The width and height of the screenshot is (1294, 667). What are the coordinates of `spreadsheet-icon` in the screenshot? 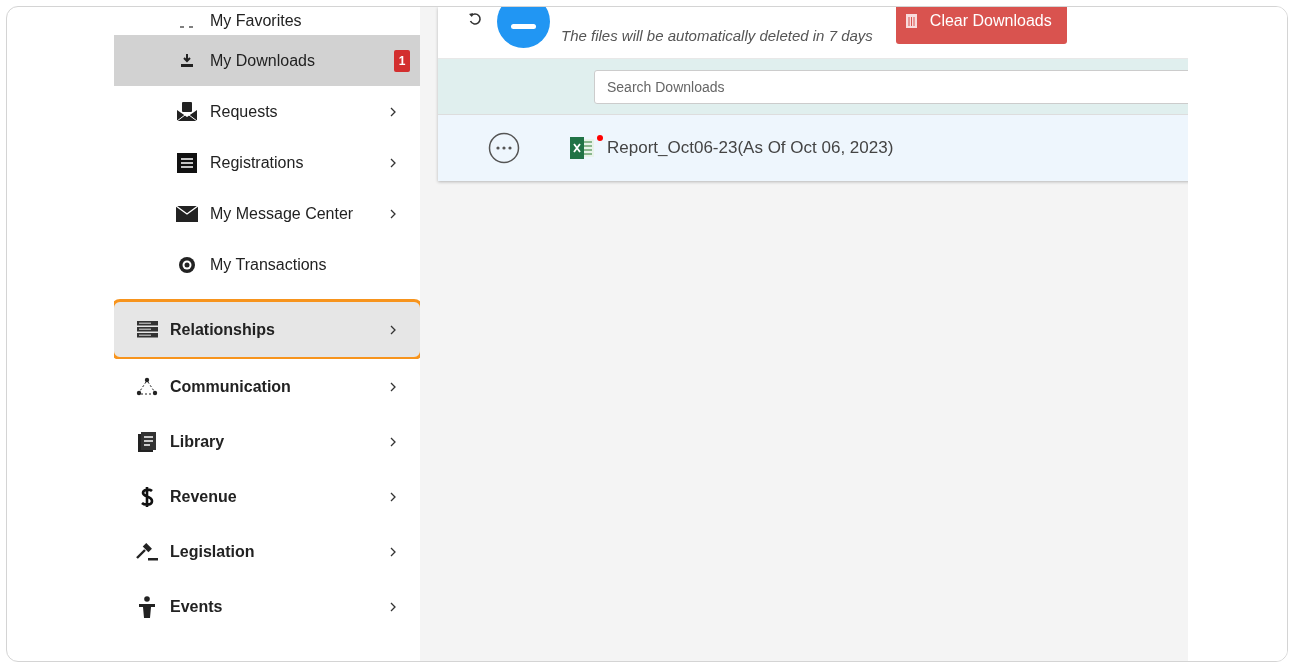 It's located at (583, 148).